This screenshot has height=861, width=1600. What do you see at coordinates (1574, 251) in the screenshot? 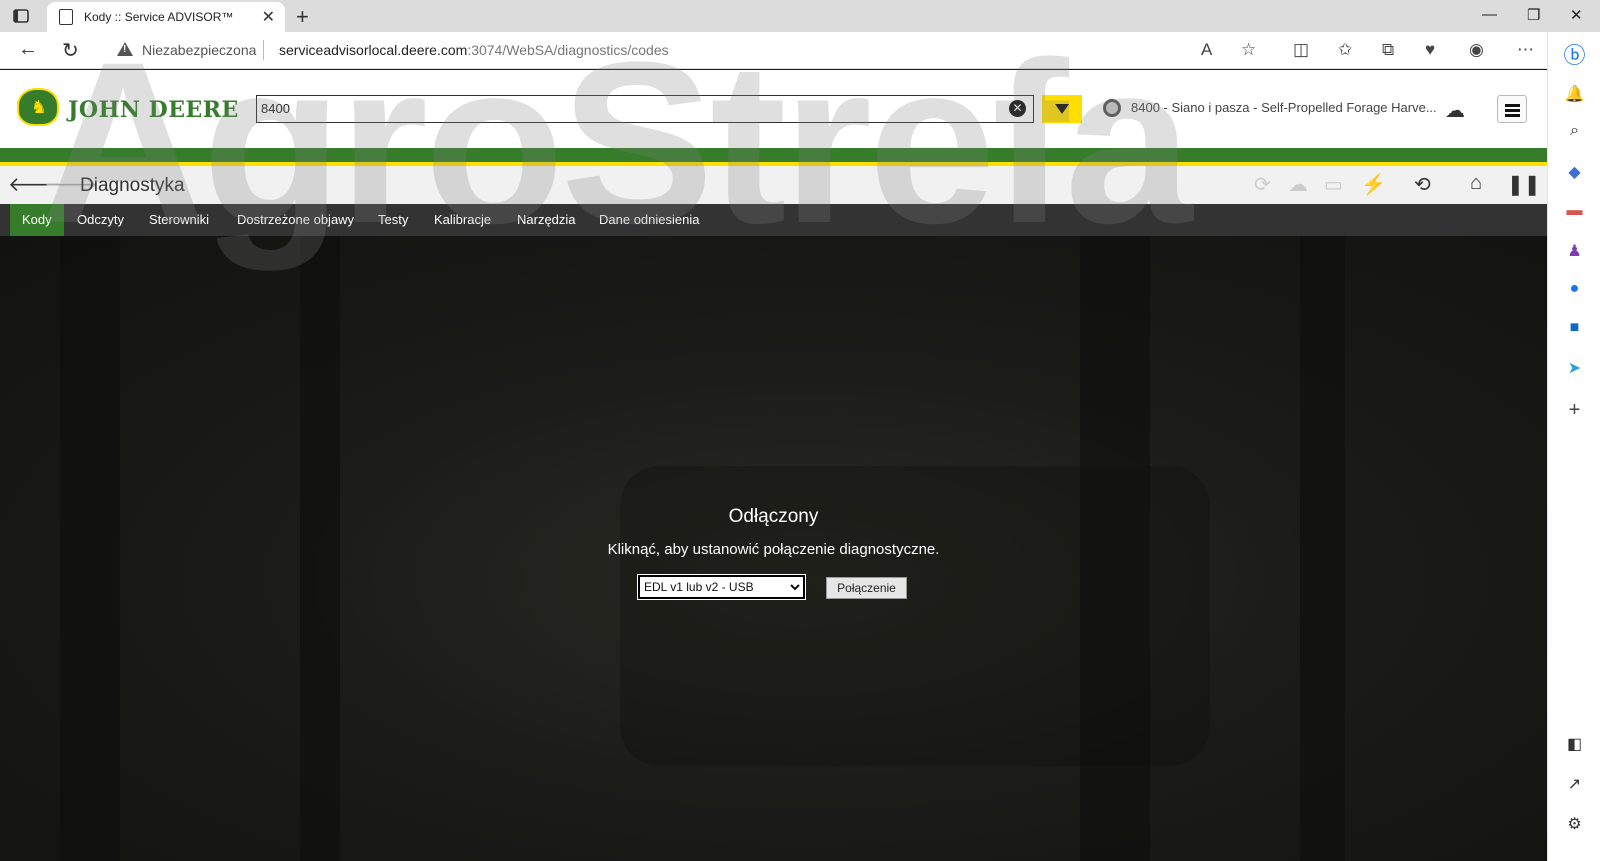
I see `games-icon: ♟` at bounding box center [1574, 251].